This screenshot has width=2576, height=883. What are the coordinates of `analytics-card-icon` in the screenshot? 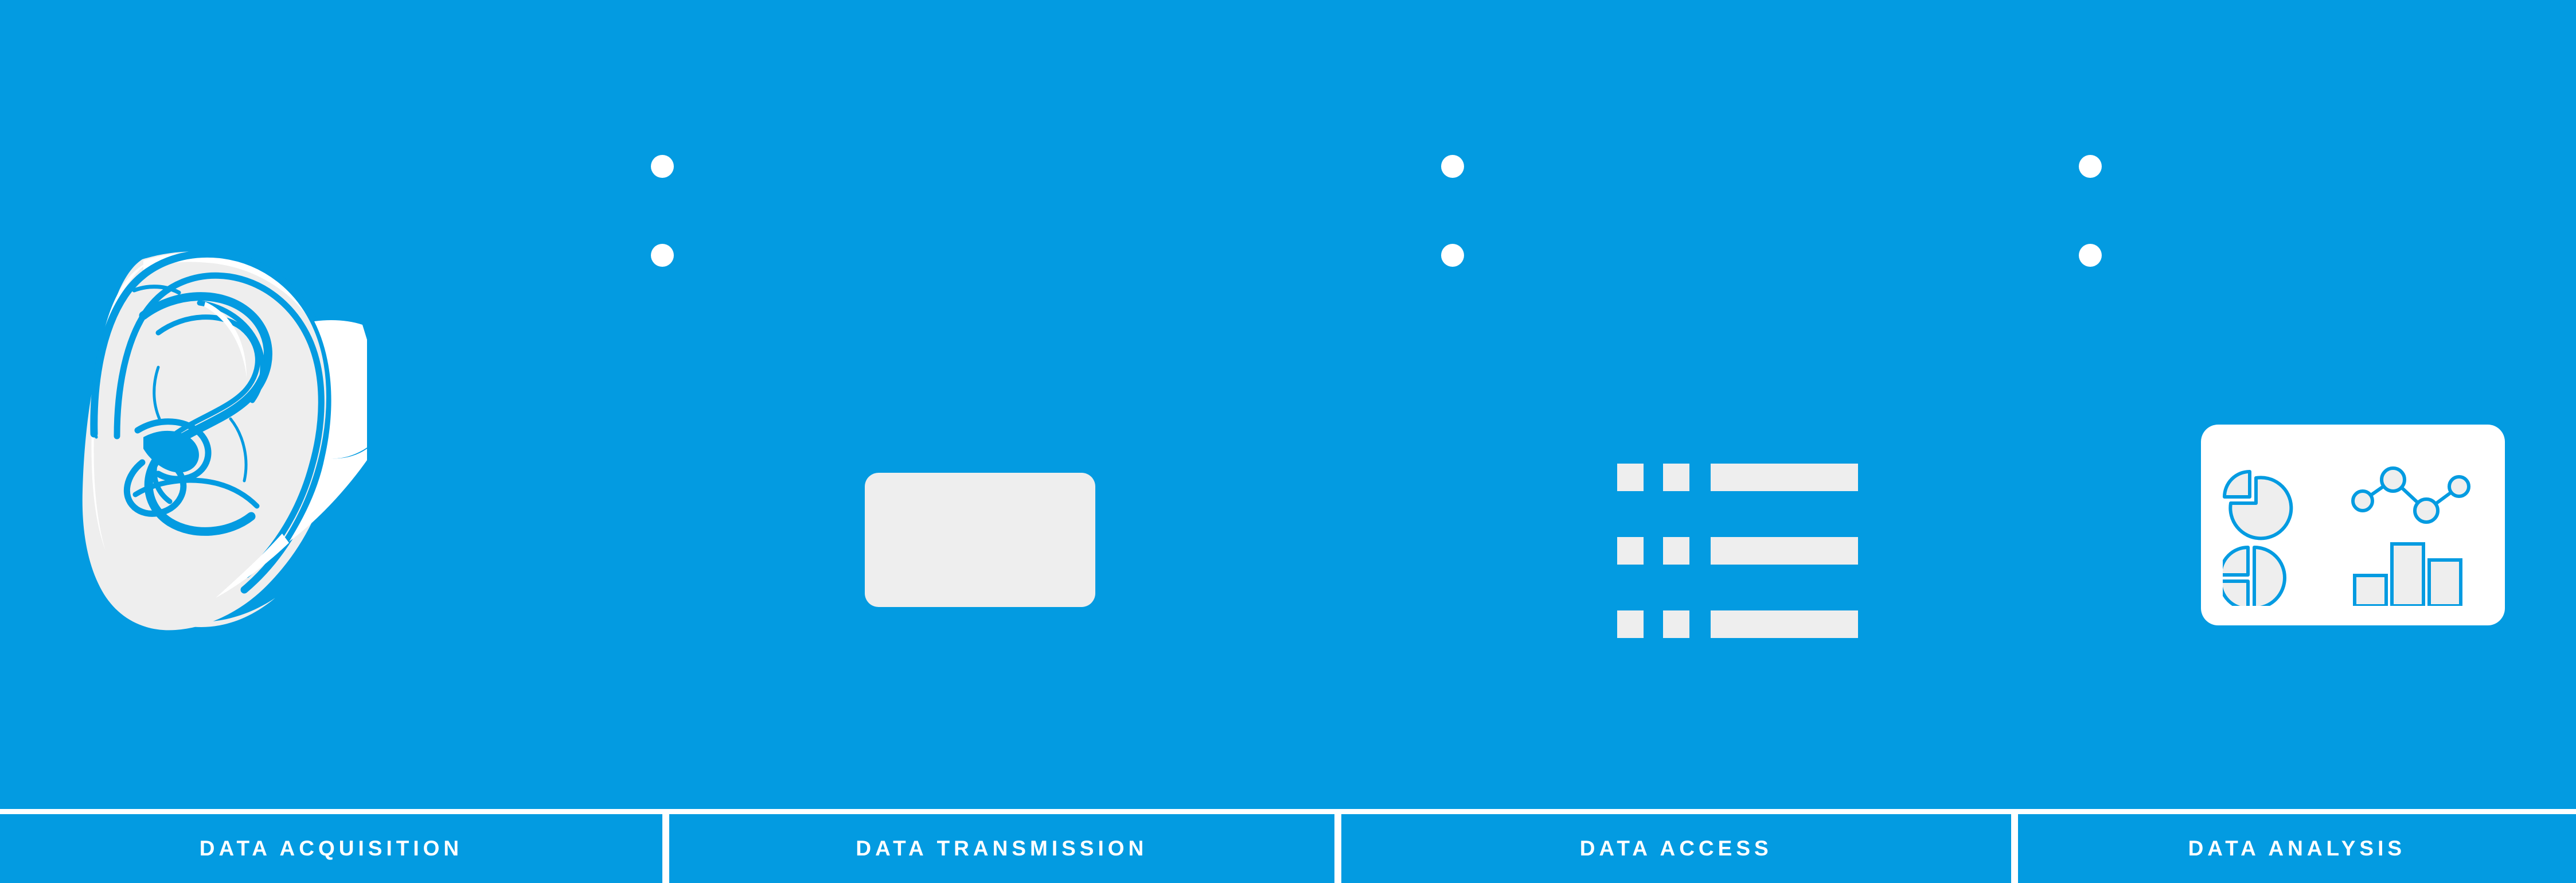 It's located at (2353, 525).